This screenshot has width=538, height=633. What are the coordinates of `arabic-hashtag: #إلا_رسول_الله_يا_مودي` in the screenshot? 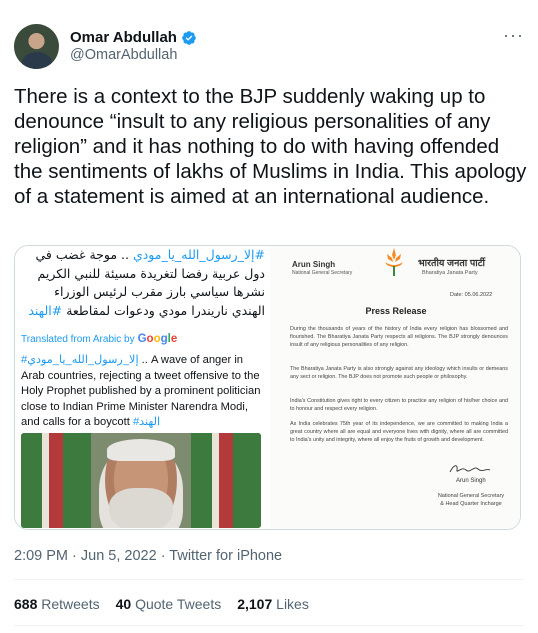 It's located at (198, 254).